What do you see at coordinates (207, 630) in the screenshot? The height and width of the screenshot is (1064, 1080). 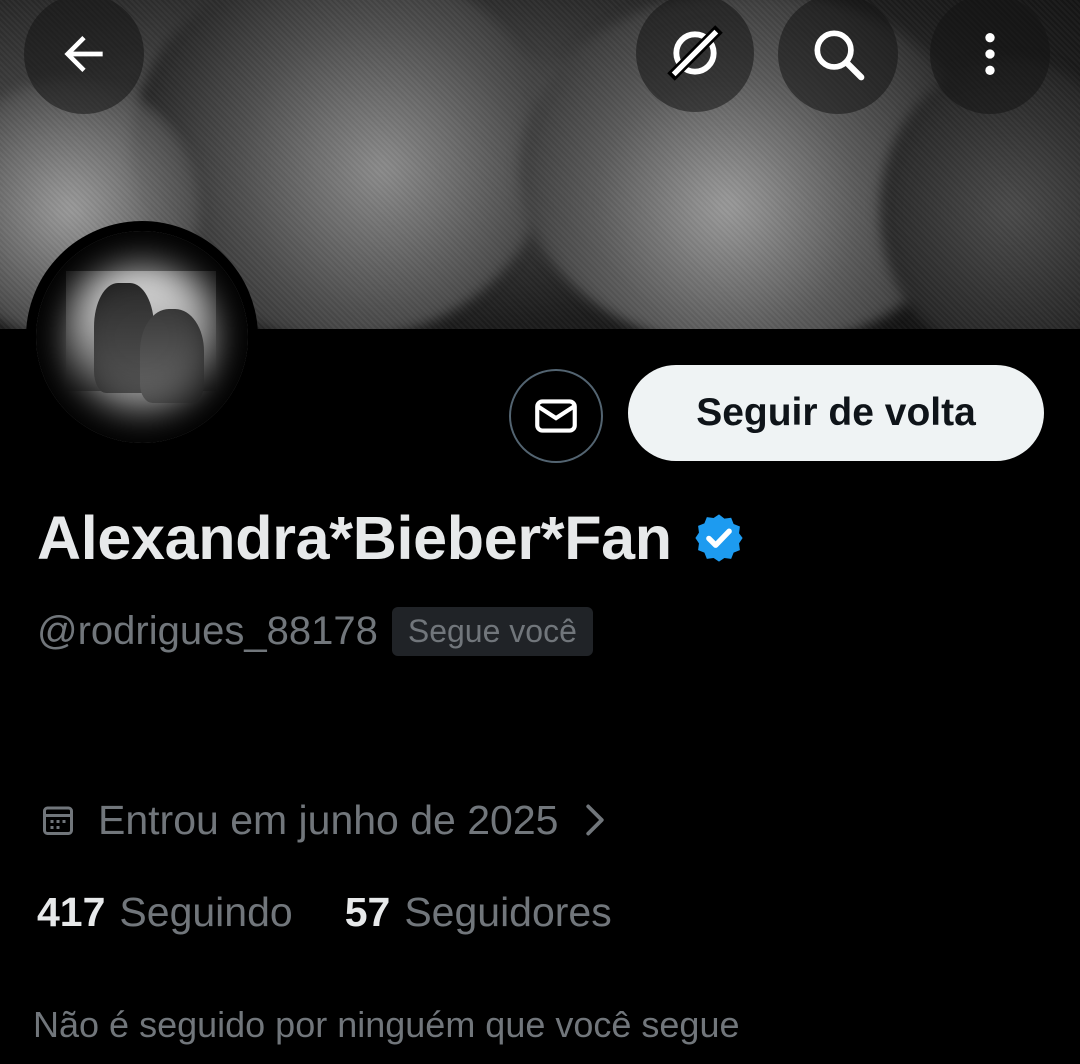 I see `handle: @rodrigues_88178` at bounding box center [207, 630].